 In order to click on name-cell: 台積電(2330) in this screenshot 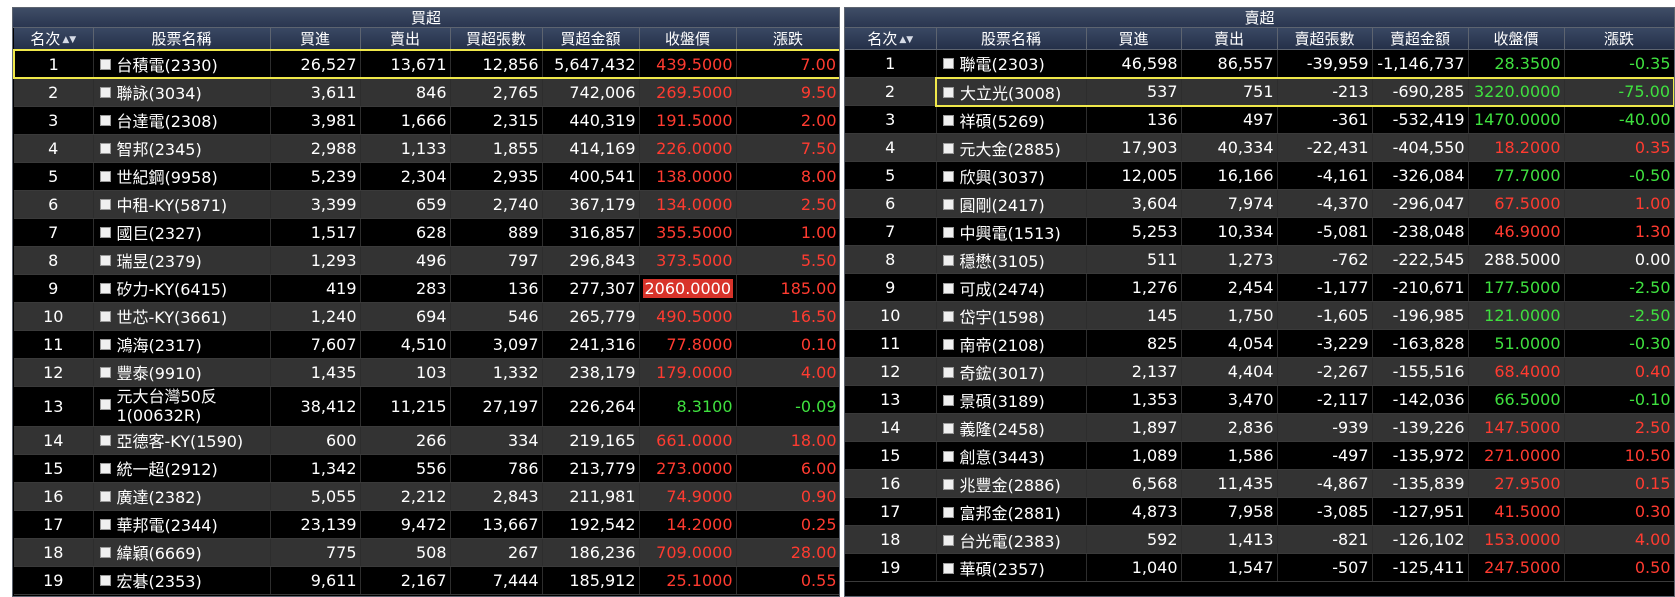, I will do `click(182, 64)`.